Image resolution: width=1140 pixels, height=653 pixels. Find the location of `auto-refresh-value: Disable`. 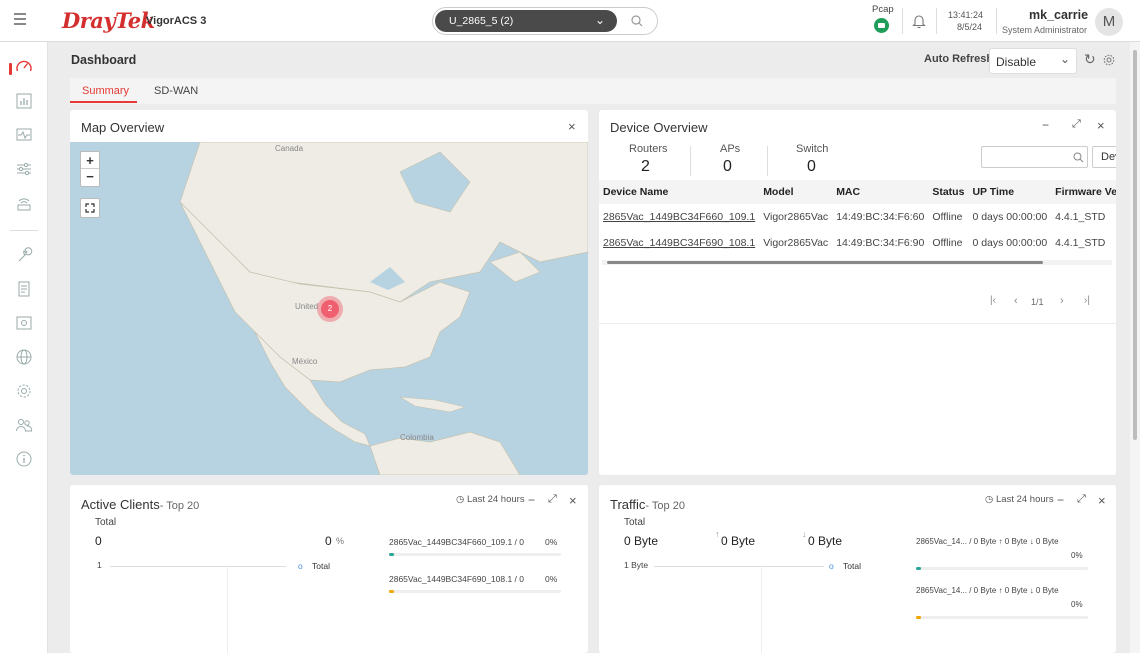

auto-refresh-value: Disable is located at coordinates (1016, 62).